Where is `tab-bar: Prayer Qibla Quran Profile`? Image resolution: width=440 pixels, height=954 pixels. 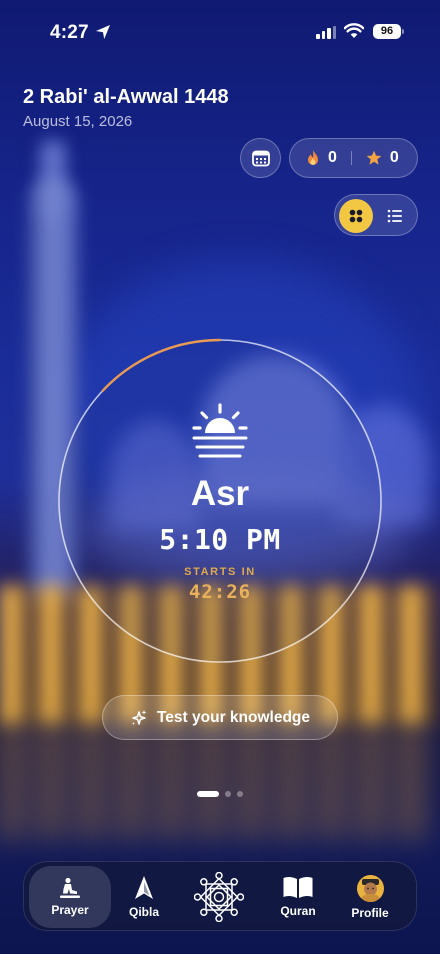 tab-bar: Prayer Qibla Quran Profile is located at coordinates (220, 896).